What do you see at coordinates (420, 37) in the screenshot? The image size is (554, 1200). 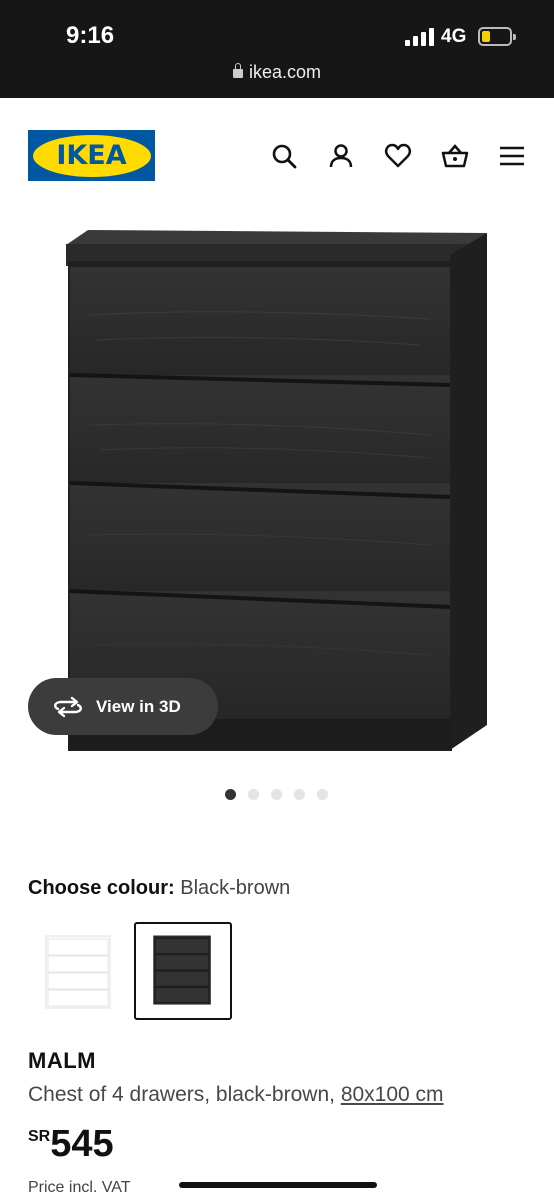 I see `signal-icon` at bounding box center [420, 37].